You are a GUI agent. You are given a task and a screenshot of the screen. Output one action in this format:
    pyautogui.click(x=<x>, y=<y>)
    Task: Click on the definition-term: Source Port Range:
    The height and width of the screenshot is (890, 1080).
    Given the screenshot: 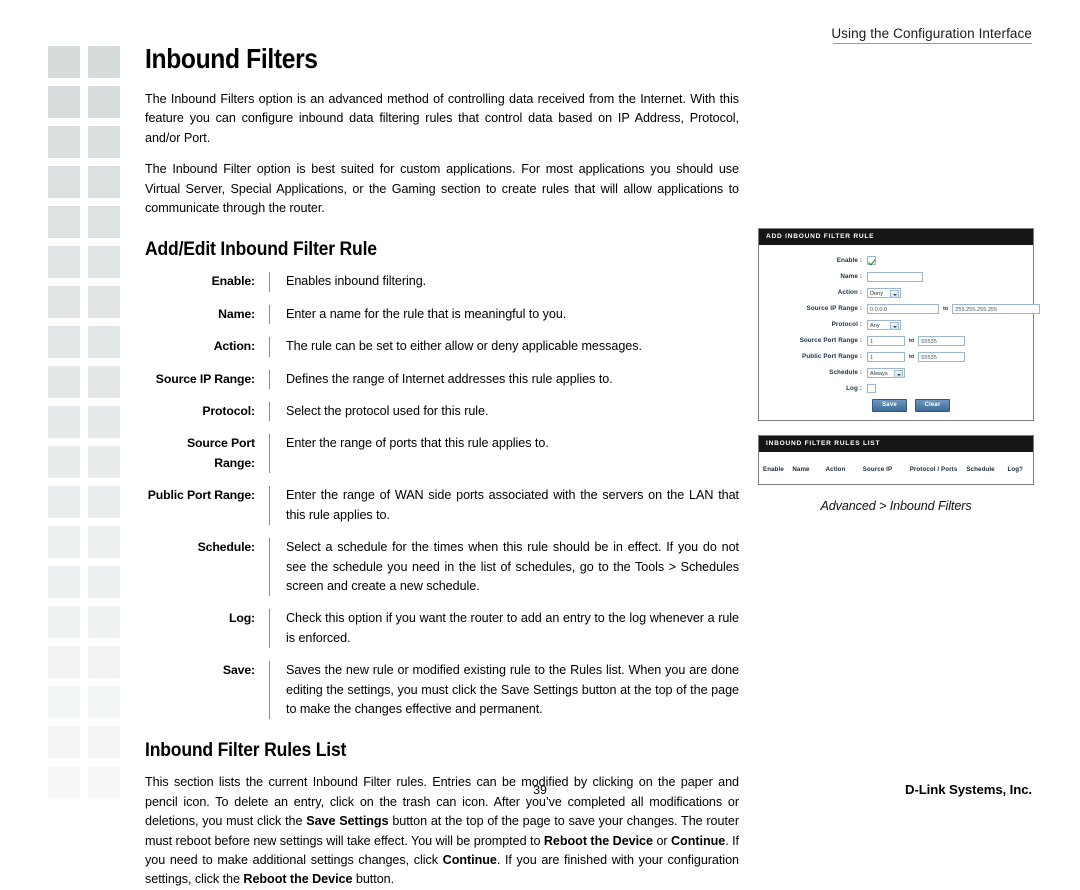 What is the action you would take?
    pyautogui.click(x=220, y=453)
    